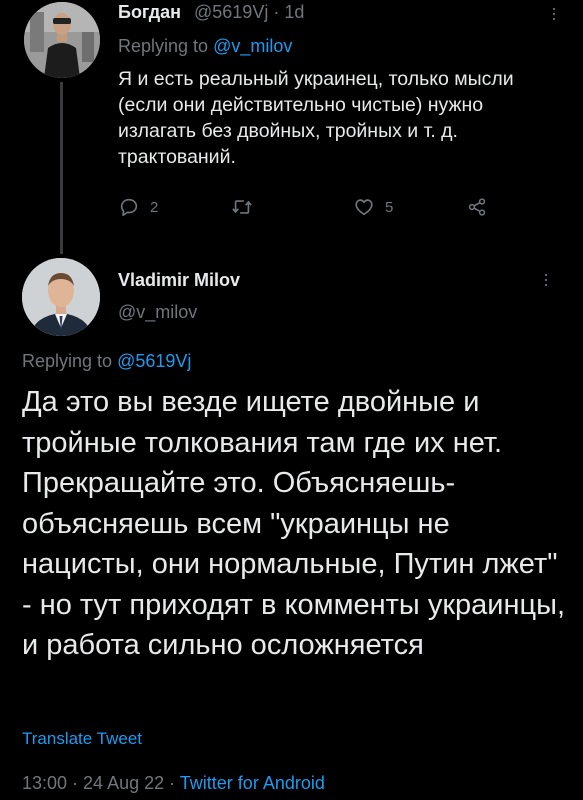  What do you see at coordinates (179, 280) in the screenshot?
I see `author-name: Vladimir Milov` at bounding box center [179, 280].